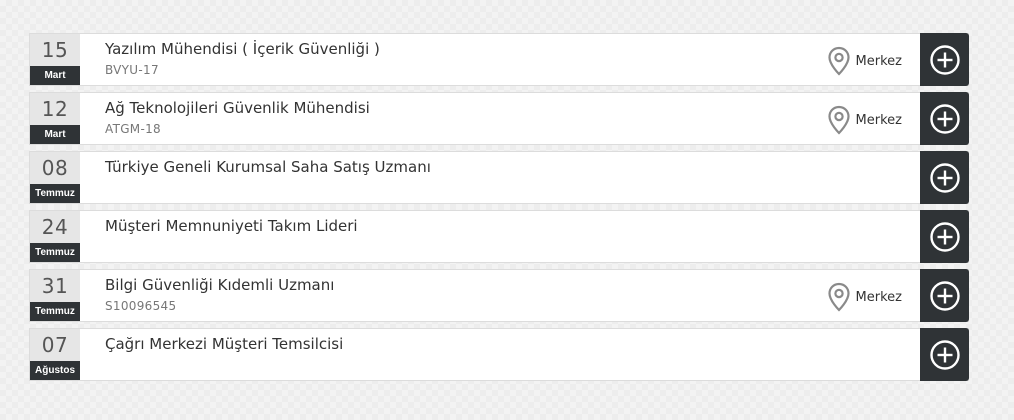  I want to click on date-day: 31, so click(55, 286).